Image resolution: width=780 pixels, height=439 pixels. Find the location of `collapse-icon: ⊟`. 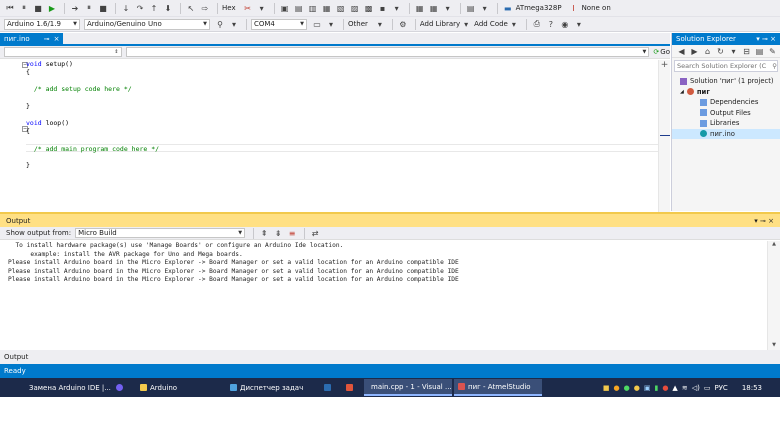

collapse-icon: ⊟ is located at coordinates (746, 51).